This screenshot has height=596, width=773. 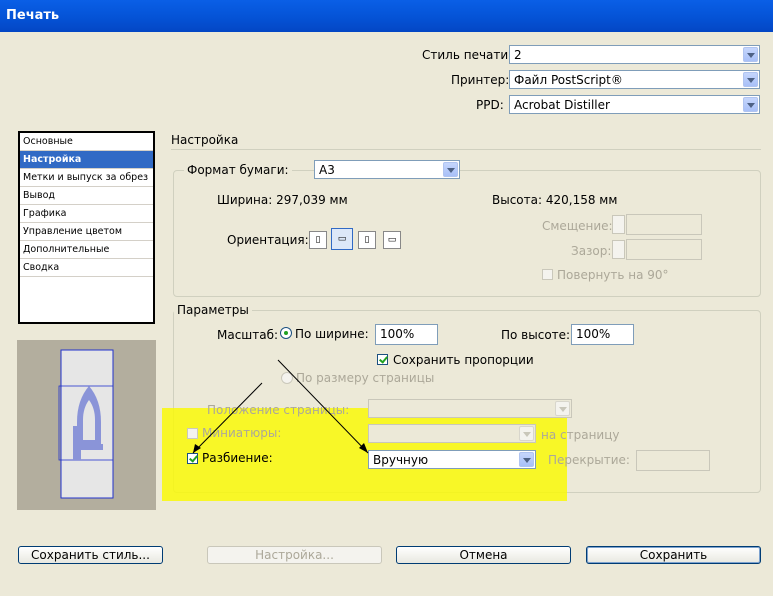 I want to click on annotation-arrows, so click(x=280, y=406).